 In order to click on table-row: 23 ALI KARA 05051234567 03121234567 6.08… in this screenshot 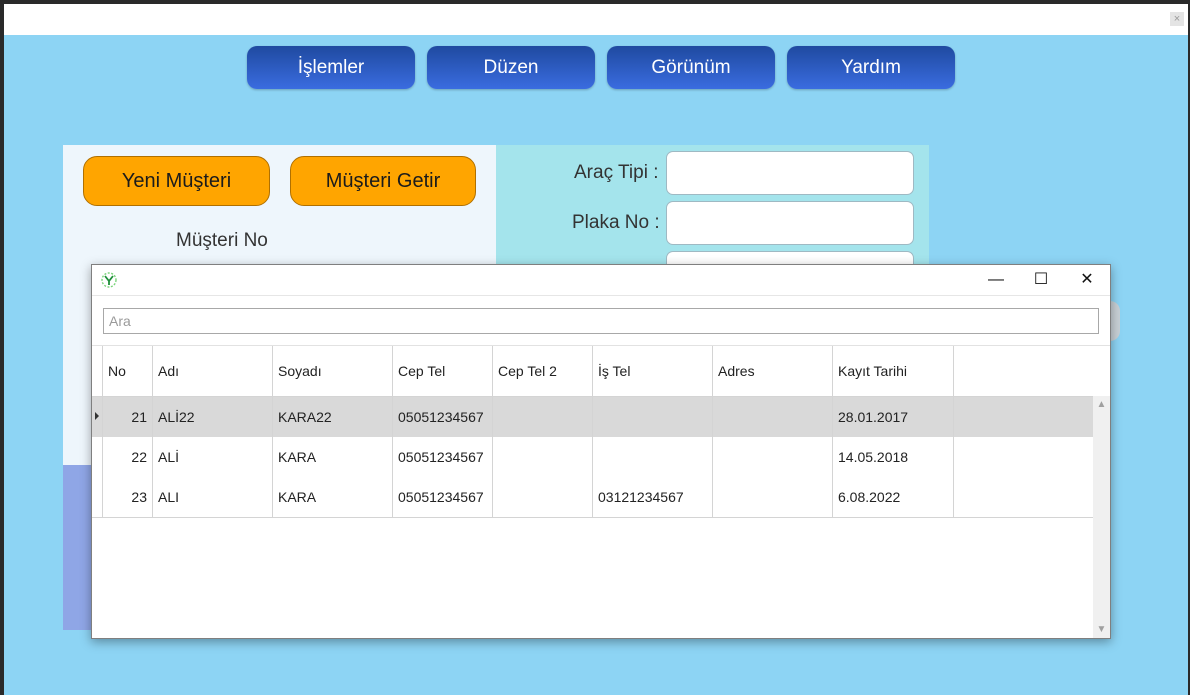, I will do `click(592, 497)`.